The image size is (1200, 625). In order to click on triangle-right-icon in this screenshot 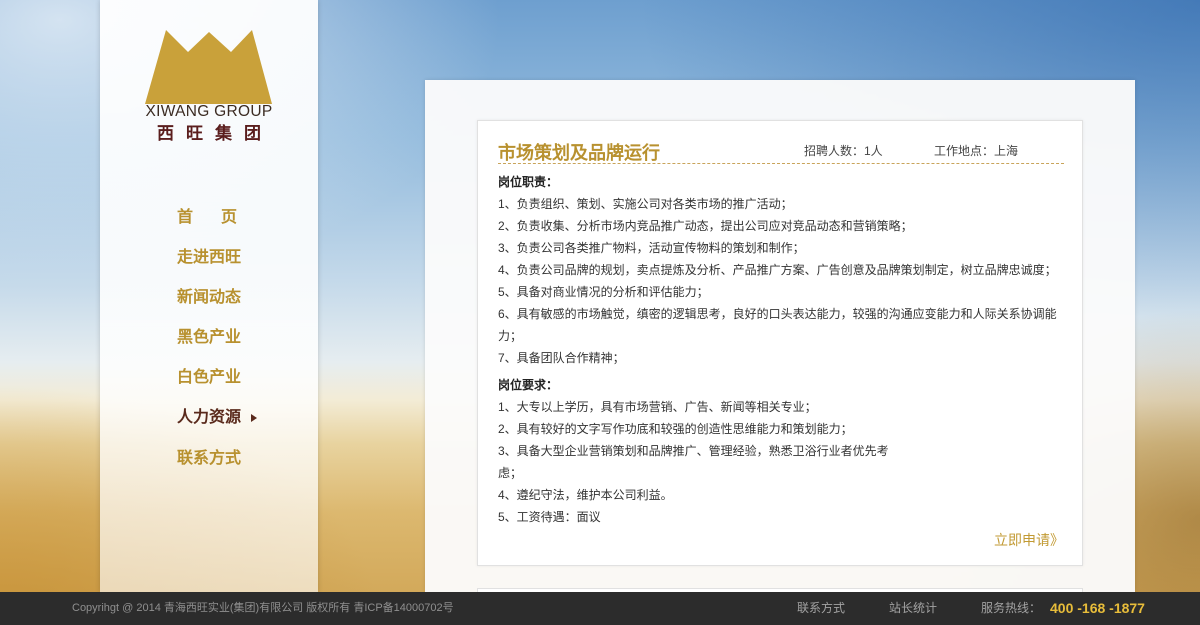, I will do `click(254, 418)`.